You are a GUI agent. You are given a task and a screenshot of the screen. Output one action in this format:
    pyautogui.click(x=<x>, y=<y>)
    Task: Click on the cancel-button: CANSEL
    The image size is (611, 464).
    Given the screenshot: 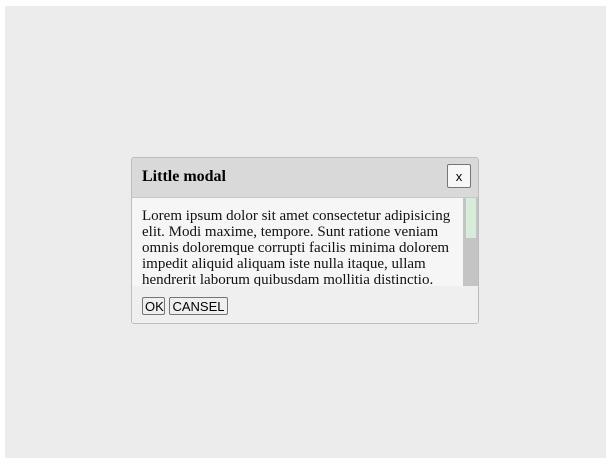 What is the action you would take?
    pyautogui.click(x=198, y=306)
    